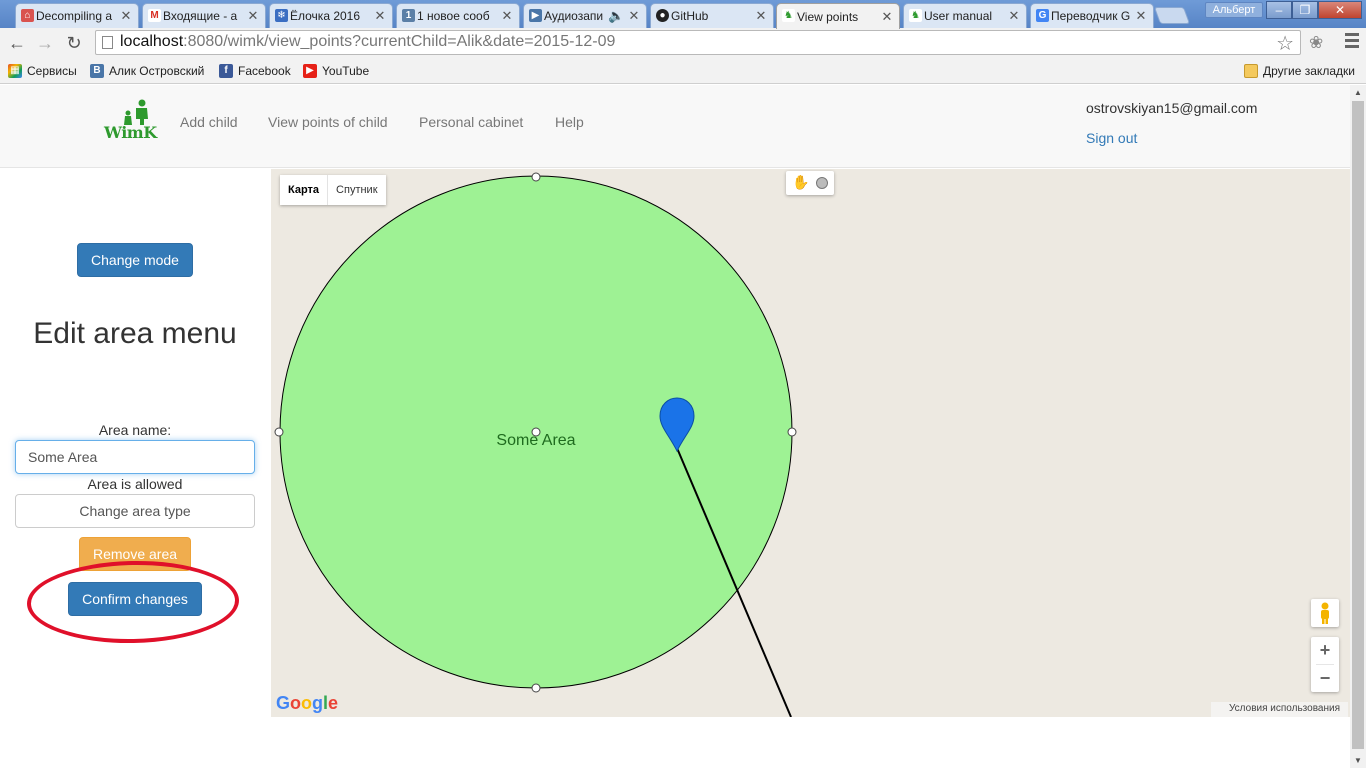  What do you see at coordinates (346, 71) in the screenshot?
I see `bookmark-label: YouTube` at bounding box center [346, 71].